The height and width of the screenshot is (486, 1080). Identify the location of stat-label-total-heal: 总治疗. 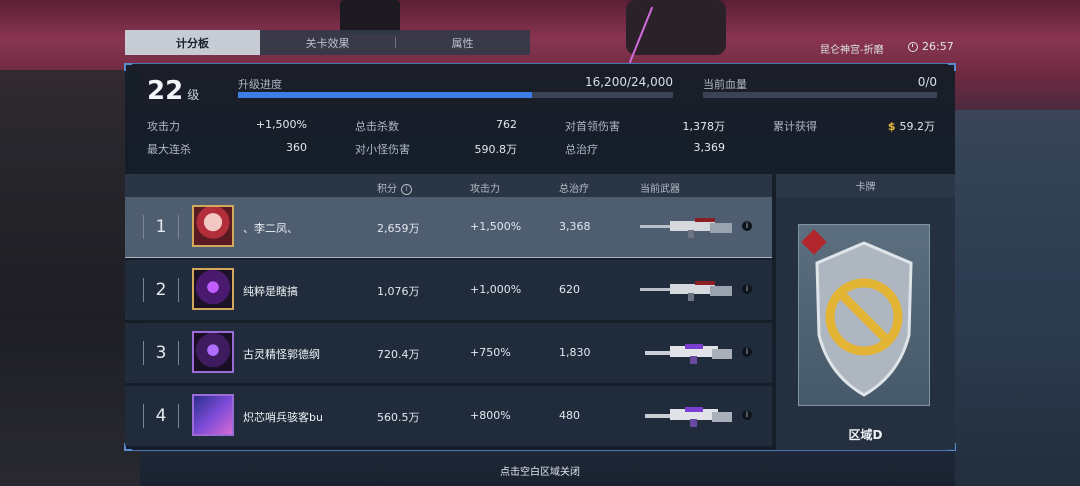
(581, 149).